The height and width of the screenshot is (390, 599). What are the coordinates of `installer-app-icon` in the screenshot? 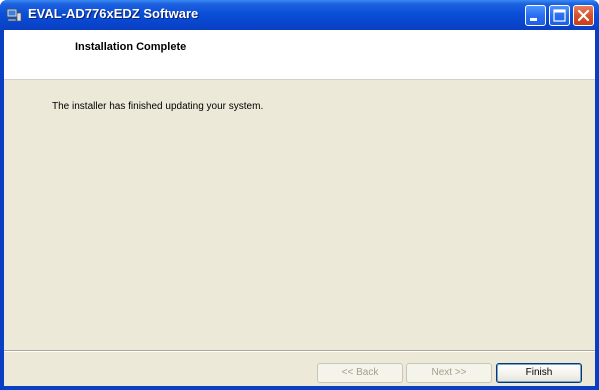 It's located at (14, 15).